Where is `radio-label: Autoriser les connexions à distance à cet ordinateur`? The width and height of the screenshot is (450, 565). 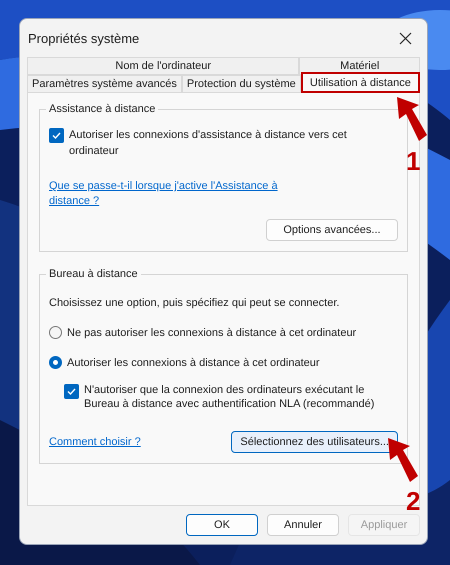
radio-label: Autoriser les connexions à distance à cet ordinateur is located at coordinates (193, 363).